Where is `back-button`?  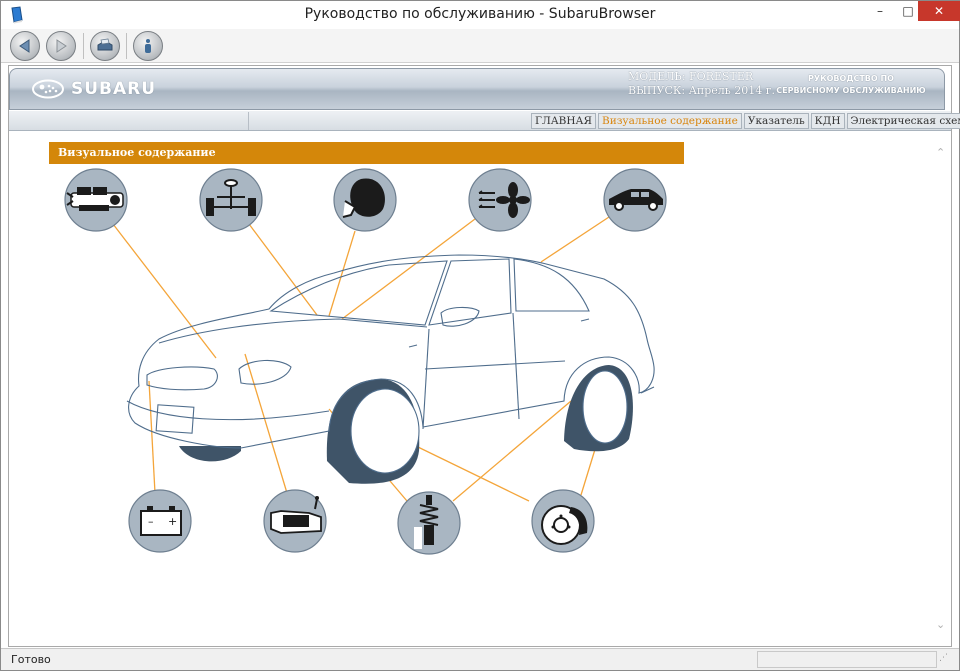 back-button is located at coordinates (25, 46).